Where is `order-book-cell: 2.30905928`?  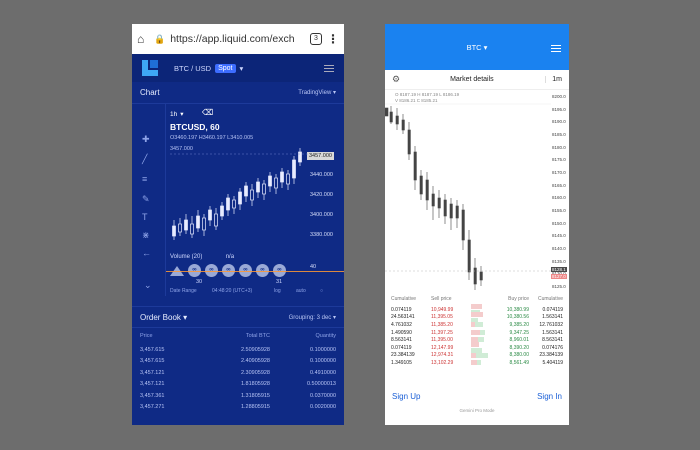 order-book-cell: 2.30905928 is located at coordinates (255, 372).